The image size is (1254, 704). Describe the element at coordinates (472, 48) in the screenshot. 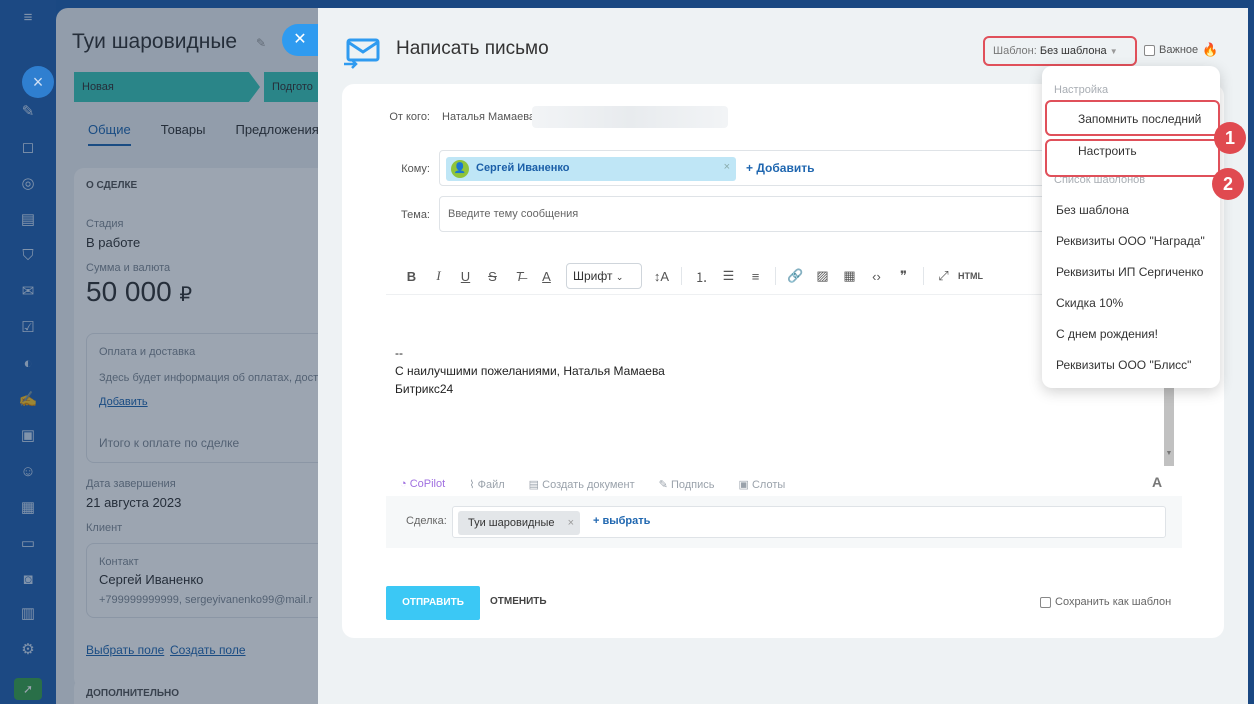

I see `page-title: Написать письмо` at that location.